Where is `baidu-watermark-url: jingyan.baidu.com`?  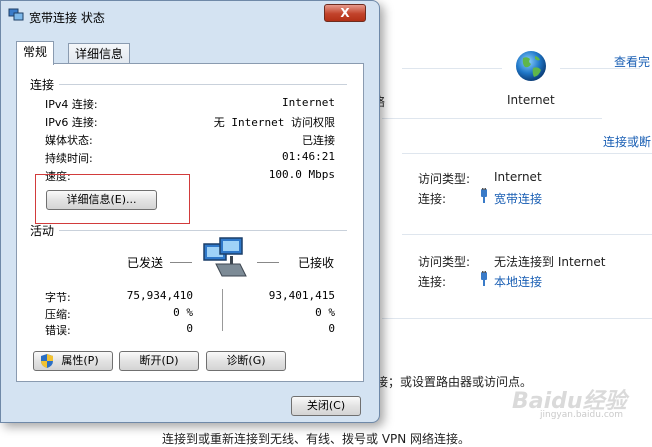 baidu-watermark-url: jingyan.baidu.com is located at coordinates (582, 415).